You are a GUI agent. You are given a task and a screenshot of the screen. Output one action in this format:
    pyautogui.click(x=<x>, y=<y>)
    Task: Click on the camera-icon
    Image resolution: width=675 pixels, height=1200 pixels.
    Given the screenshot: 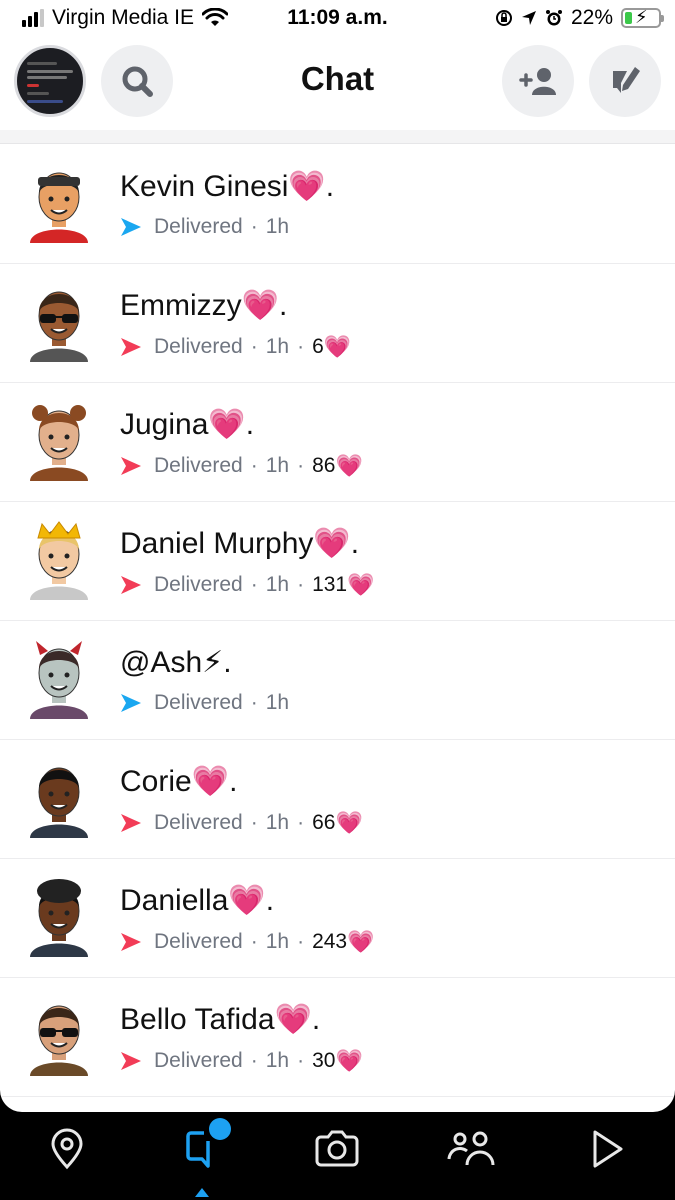 What is the action you would take?
    pyautogui.click(x=337, y=1148)
    